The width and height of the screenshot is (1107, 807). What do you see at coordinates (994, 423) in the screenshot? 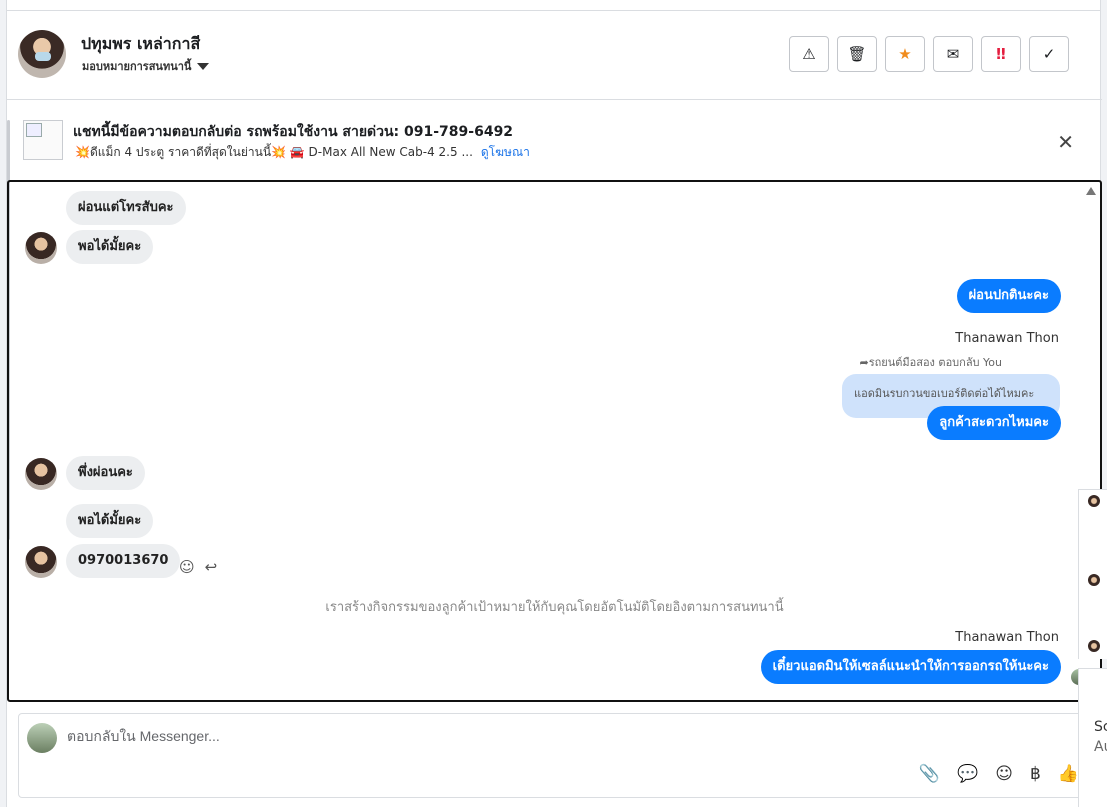
I see `outgoing-message: ลูกค้าสะดวกไหมคะ` at bounding box center [994, 423].